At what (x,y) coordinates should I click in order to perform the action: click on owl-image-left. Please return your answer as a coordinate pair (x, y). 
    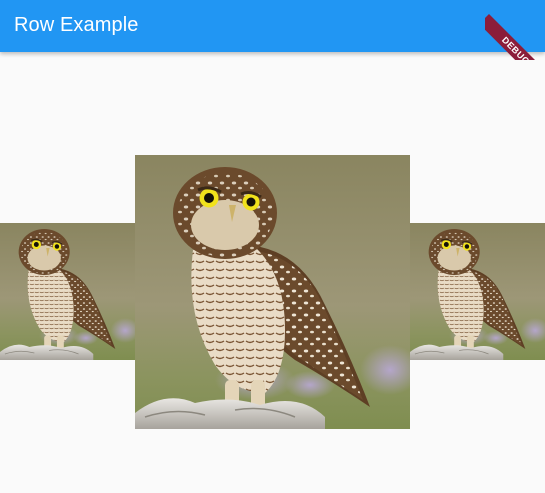
    Looking at the image, I should click on (67, 291).